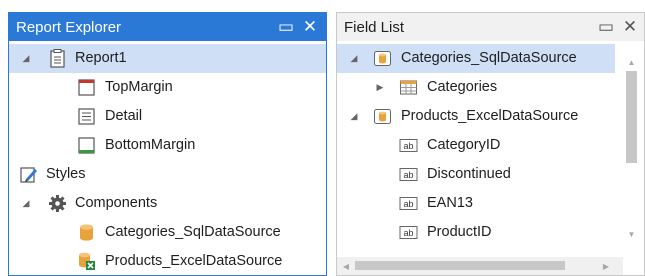 The height and width of the screenshot is (276, 645). I want to click on field-item-categoryid: ab CategoryID, so click(476, 145).